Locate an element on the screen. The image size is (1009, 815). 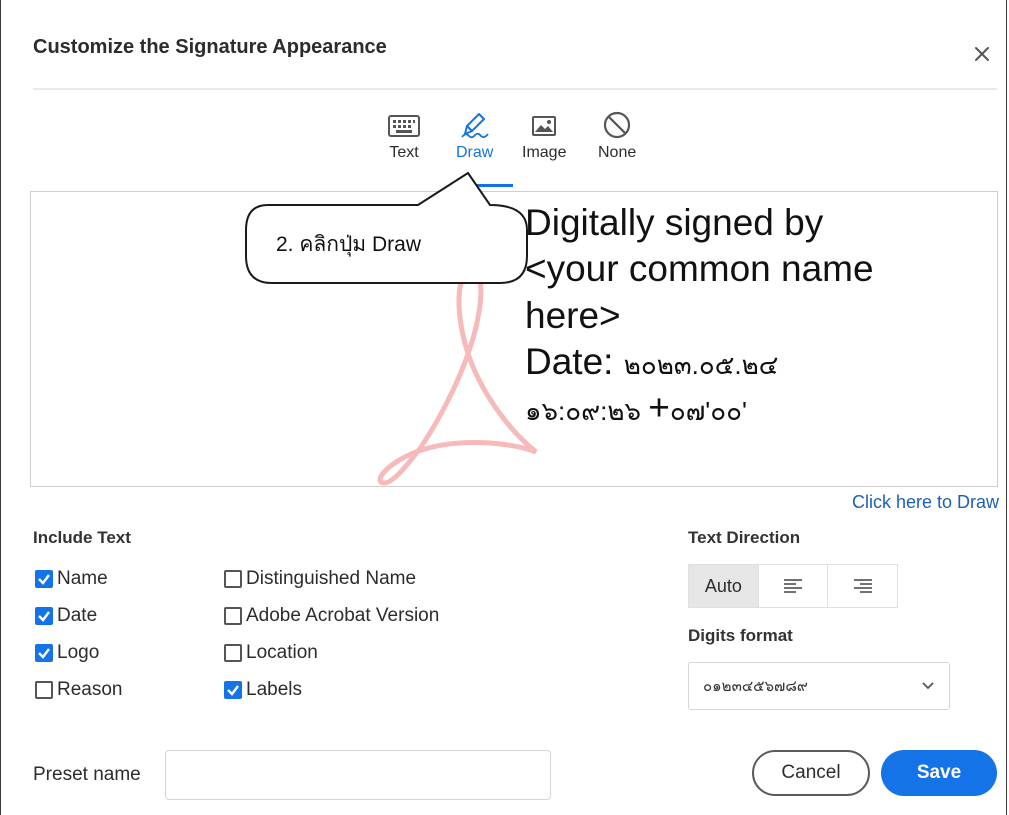
tab-text: Text is located at coordinates (404, 136).